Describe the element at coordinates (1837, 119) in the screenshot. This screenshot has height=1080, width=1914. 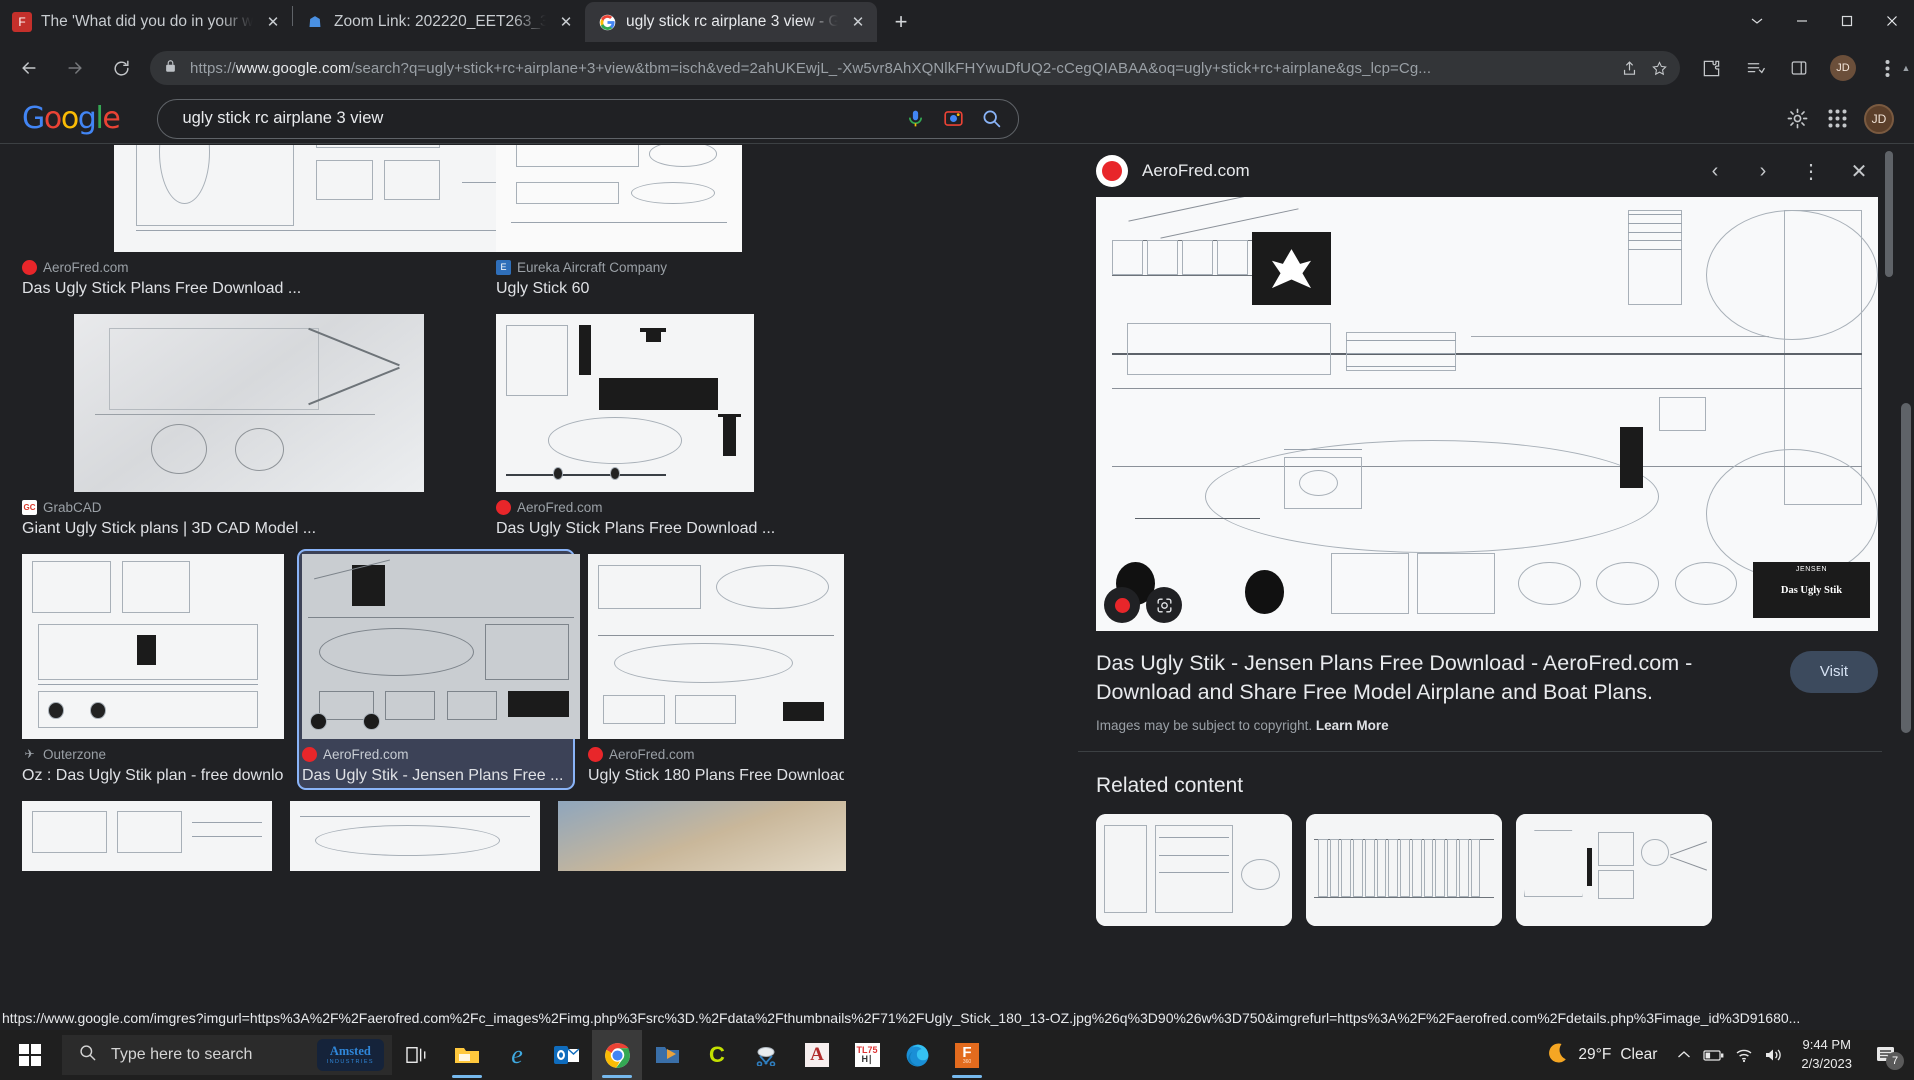
I see `google-apps-icon` at that location.